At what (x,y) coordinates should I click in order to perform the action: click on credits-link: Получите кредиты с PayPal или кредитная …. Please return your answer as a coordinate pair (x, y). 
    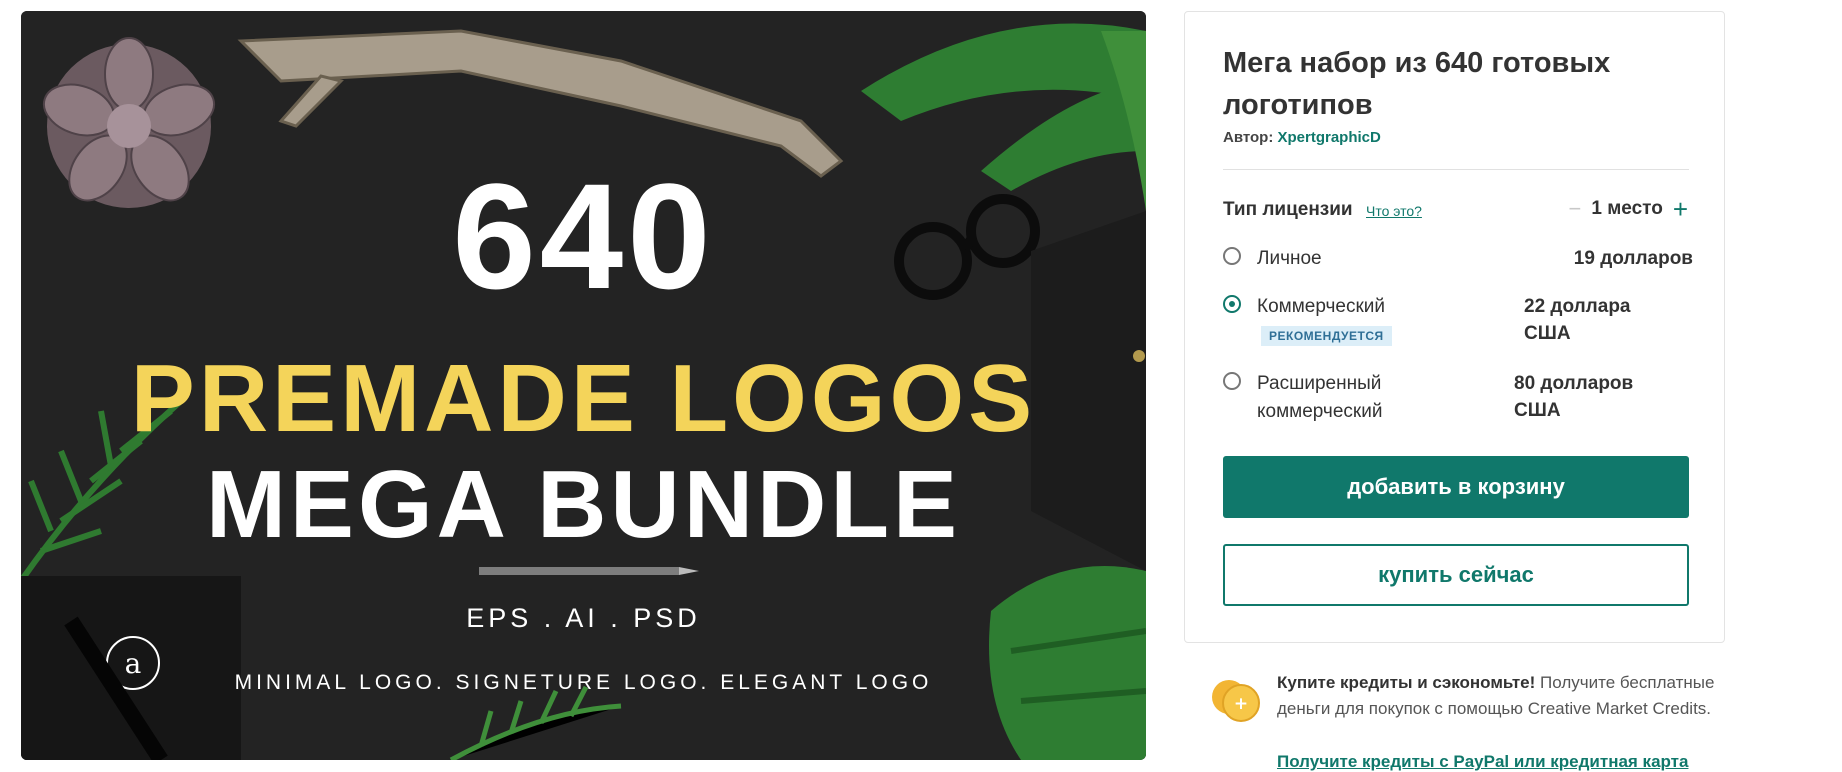
    Looking at the image, I should click on (1482, 762).